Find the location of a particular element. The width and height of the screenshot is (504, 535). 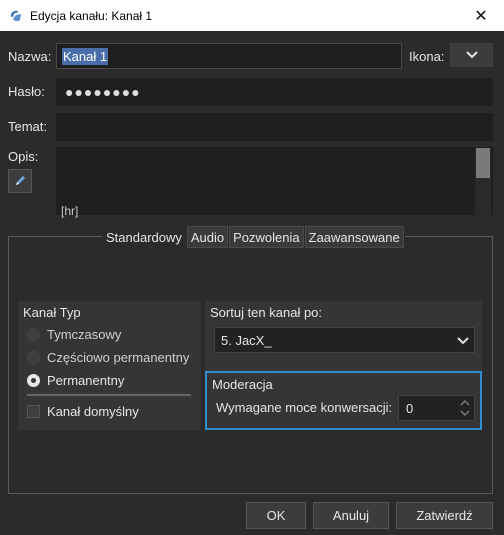

default-channel-checkbox-row: Kanał domyślny is located at coordinates (83, 411).